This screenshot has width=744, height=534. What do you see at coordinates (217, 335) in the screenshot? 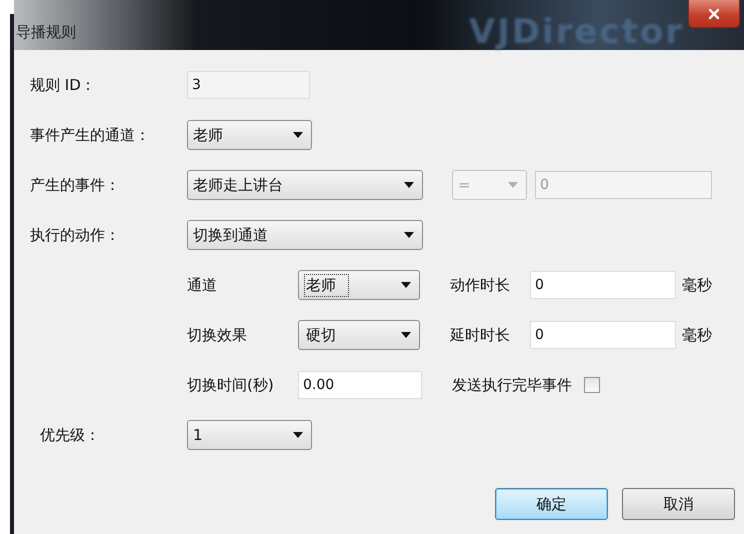
I see `field-label: 切换效果` at bounding box center [217, 335].